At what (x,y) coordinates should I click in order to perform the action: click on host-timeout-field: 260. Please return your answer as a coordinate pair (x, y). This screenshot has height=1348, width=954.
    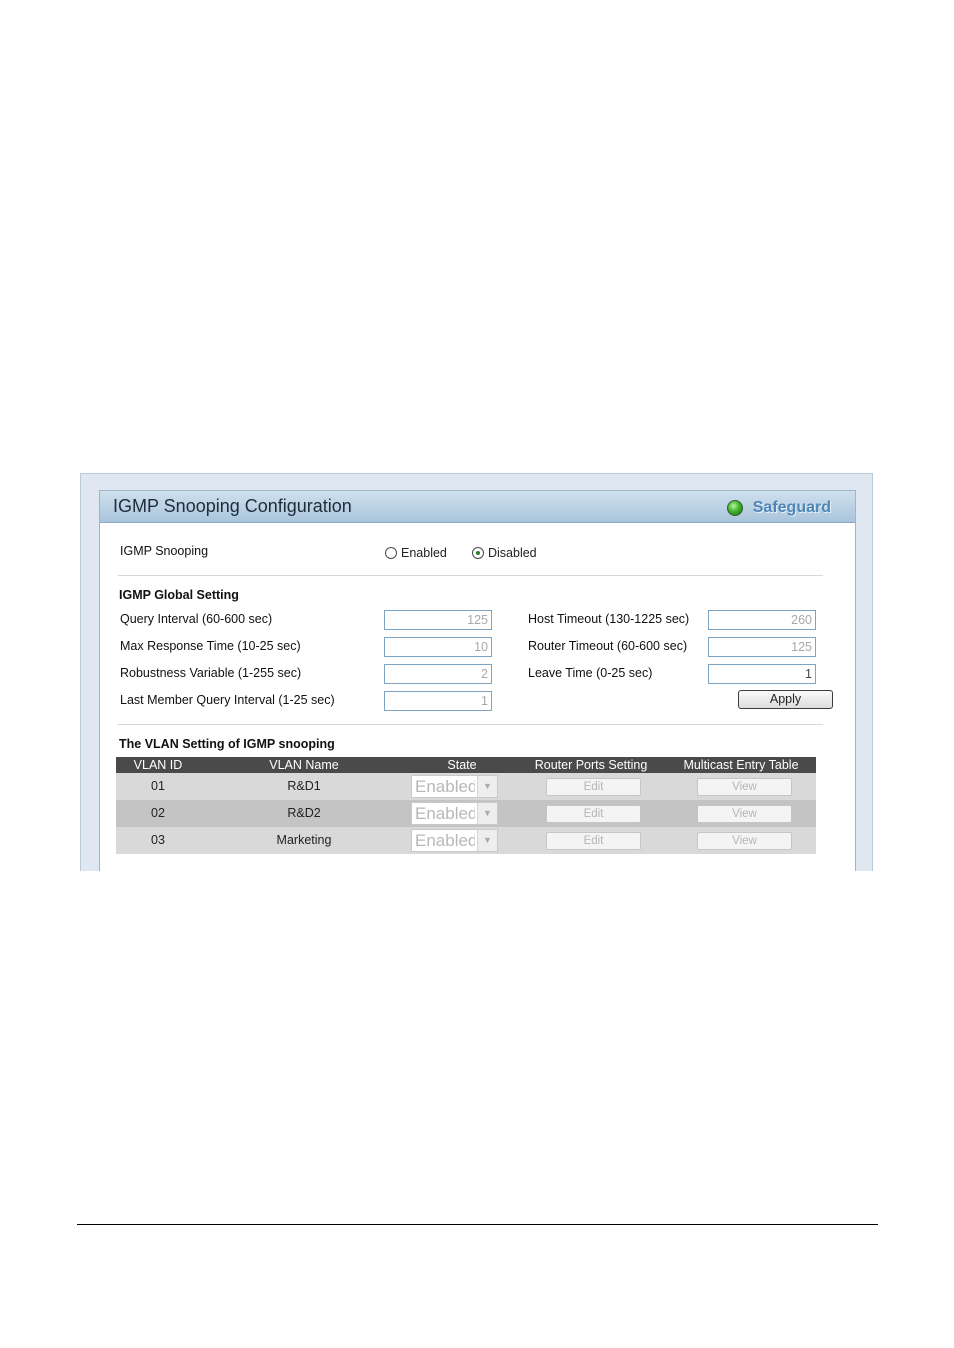
    Looking at the image, I should click on (762, 620).